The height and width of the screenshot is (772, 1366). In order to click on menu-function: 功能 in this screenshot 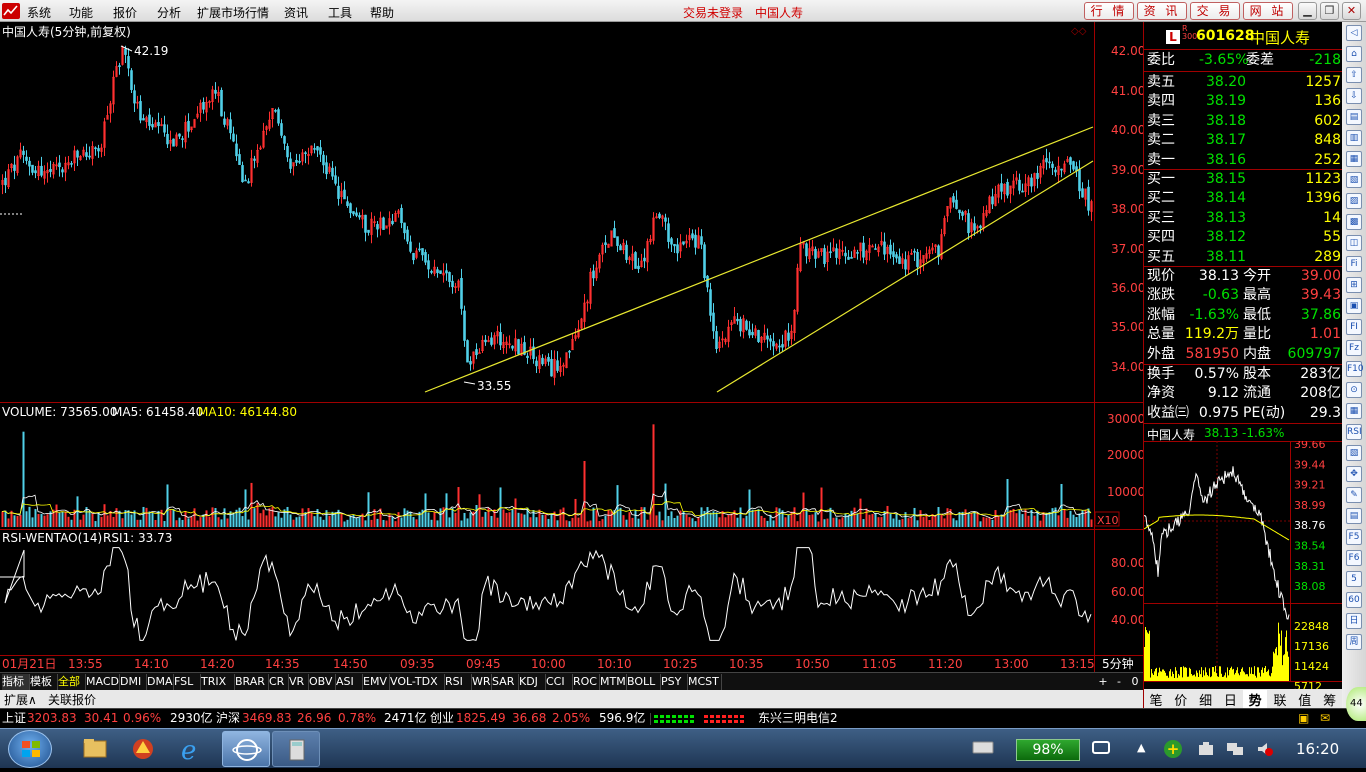, I will do `click(81, 12)`.